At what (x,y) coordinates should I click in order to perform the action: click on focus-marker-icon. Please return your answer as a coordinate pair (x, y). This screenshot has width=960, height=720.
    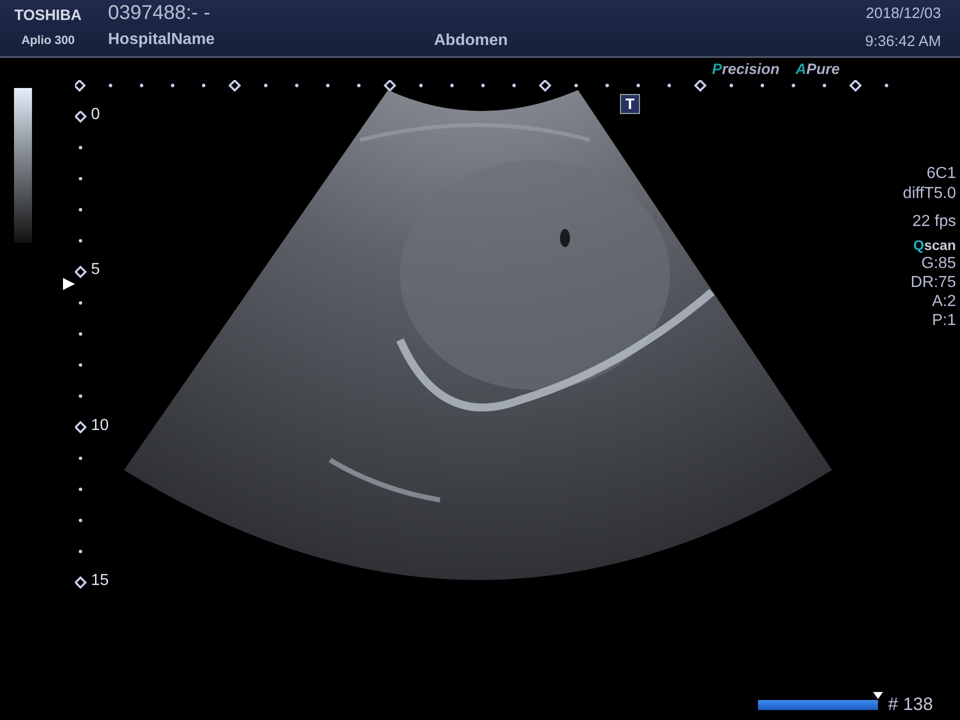
    Looking at the image, I should click on (69, 284).